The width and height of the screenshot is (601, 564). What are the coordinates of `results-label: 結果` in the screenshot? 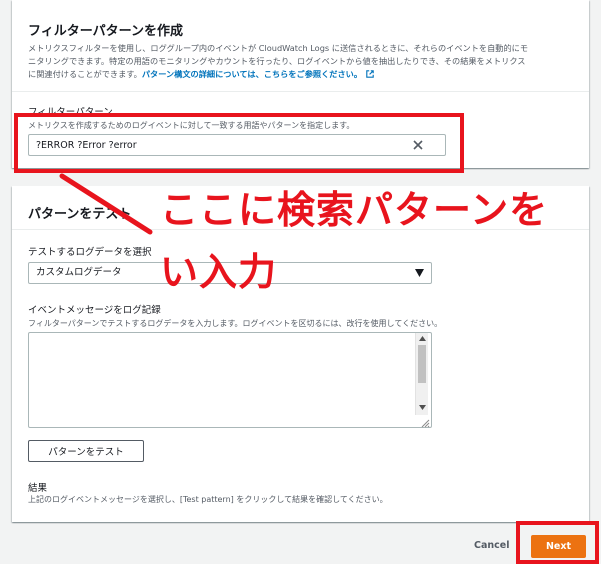 It's located at (38, 488).